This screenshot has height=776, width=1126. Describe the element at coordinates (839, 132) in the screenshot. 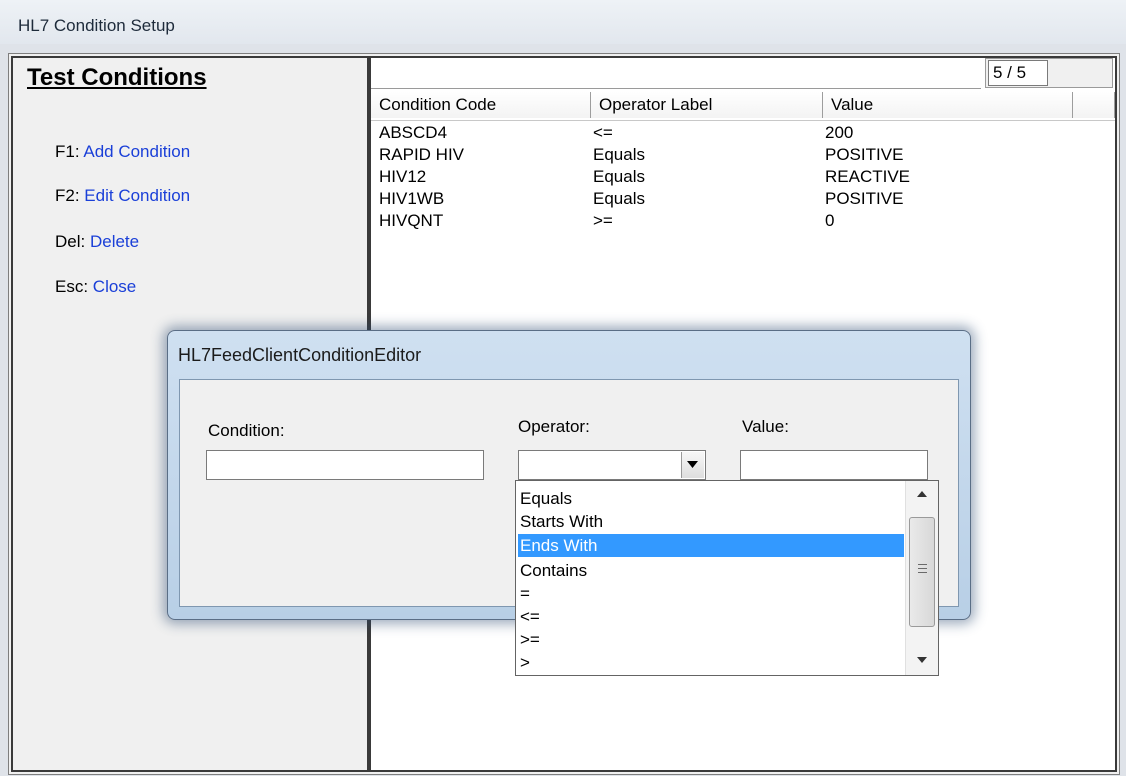

I see `cell-value: 200` at that location.